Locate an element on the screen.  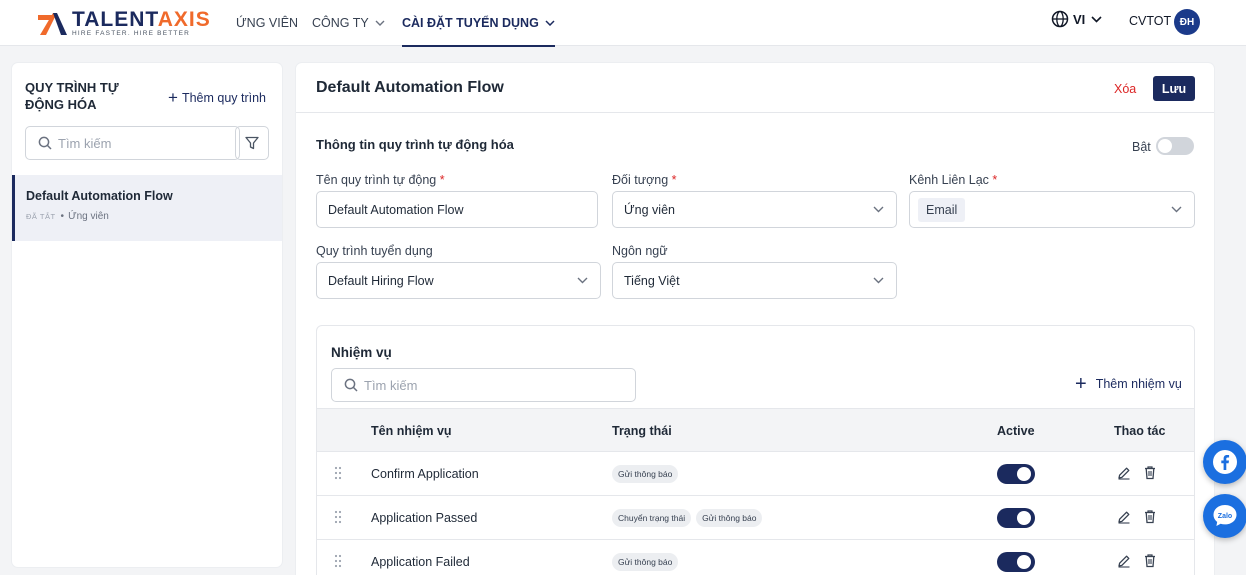
user-name: CVTOT is located at coordinates (1150, 21).